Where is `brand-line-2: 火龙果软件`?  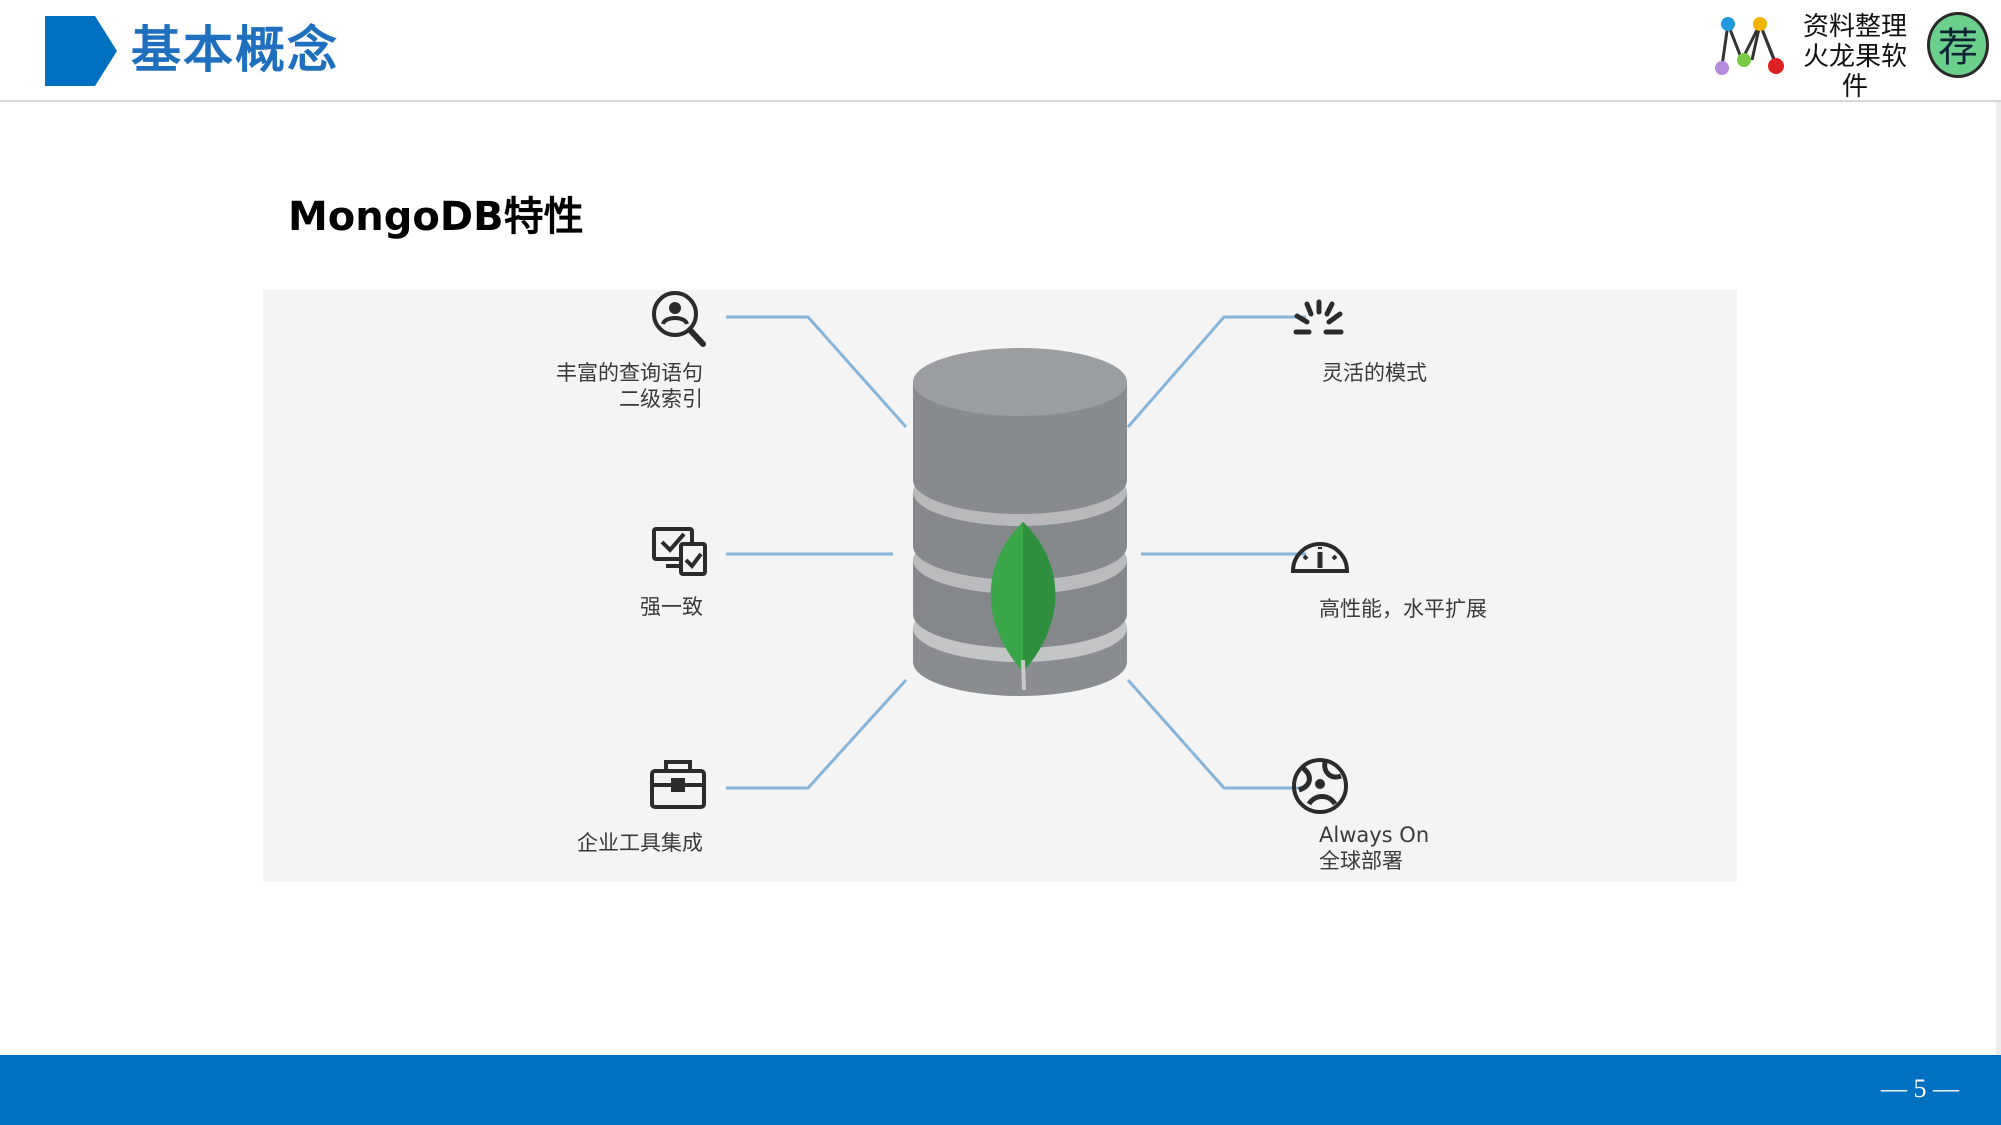 brand-line-2: 火龙果软件 is located at coordinates (1854, 72).